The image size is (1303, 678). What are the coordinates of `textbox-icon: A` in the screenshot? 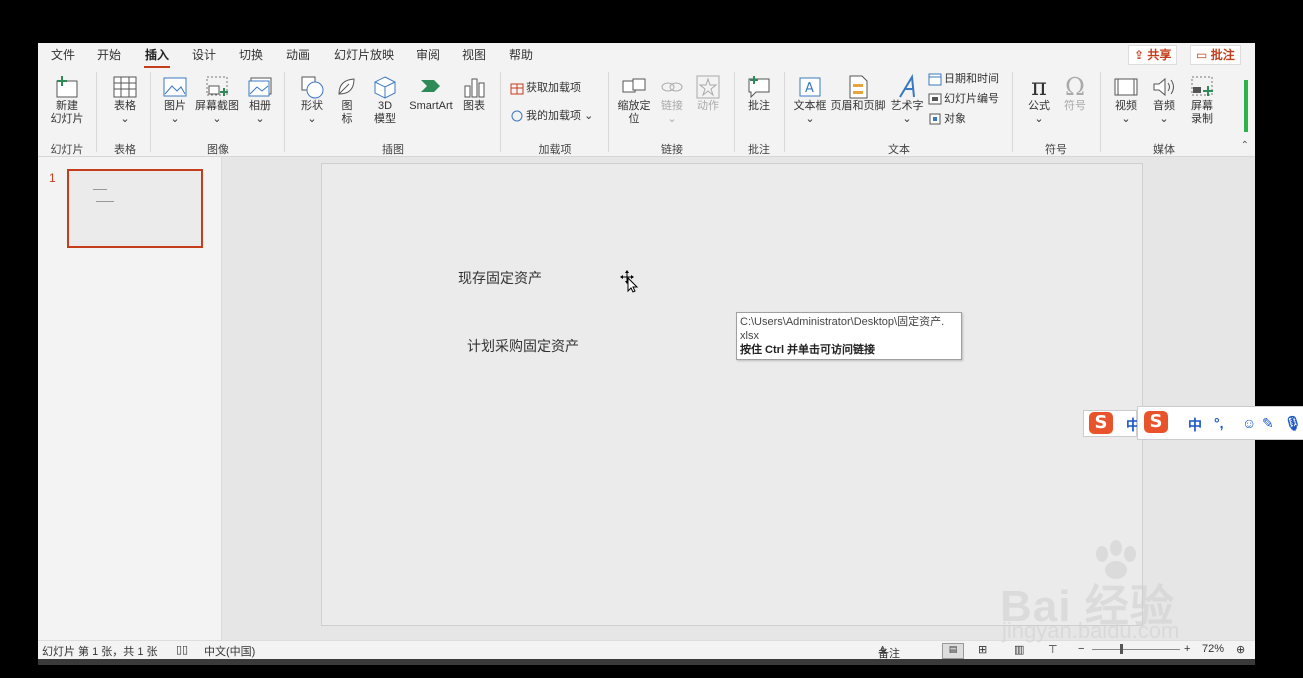 It's located at (810, 87).